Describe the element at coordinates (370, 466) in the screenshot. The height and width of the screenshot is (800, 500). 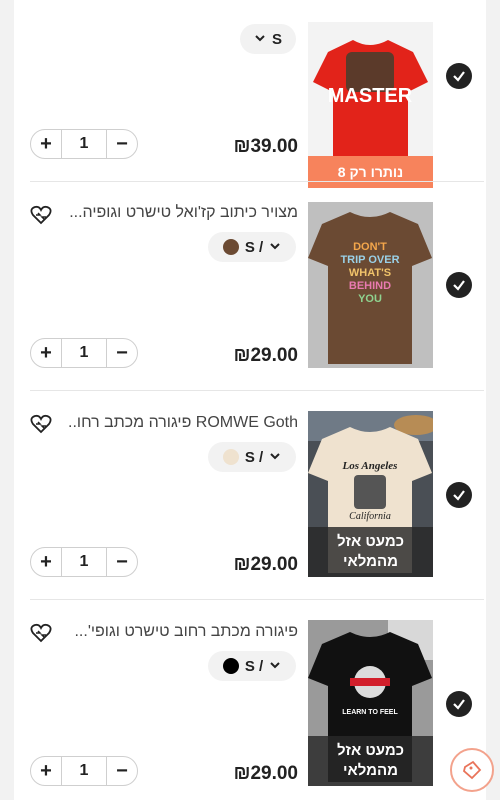
I see `shirt-print-line: Los Angeles` at that location.